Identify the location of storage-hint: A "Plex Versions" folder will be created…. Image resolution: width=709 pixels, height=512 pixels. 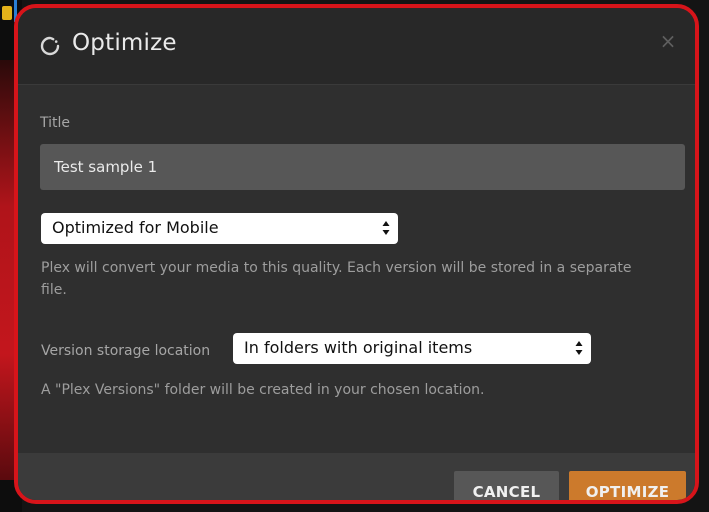
(263, 390).